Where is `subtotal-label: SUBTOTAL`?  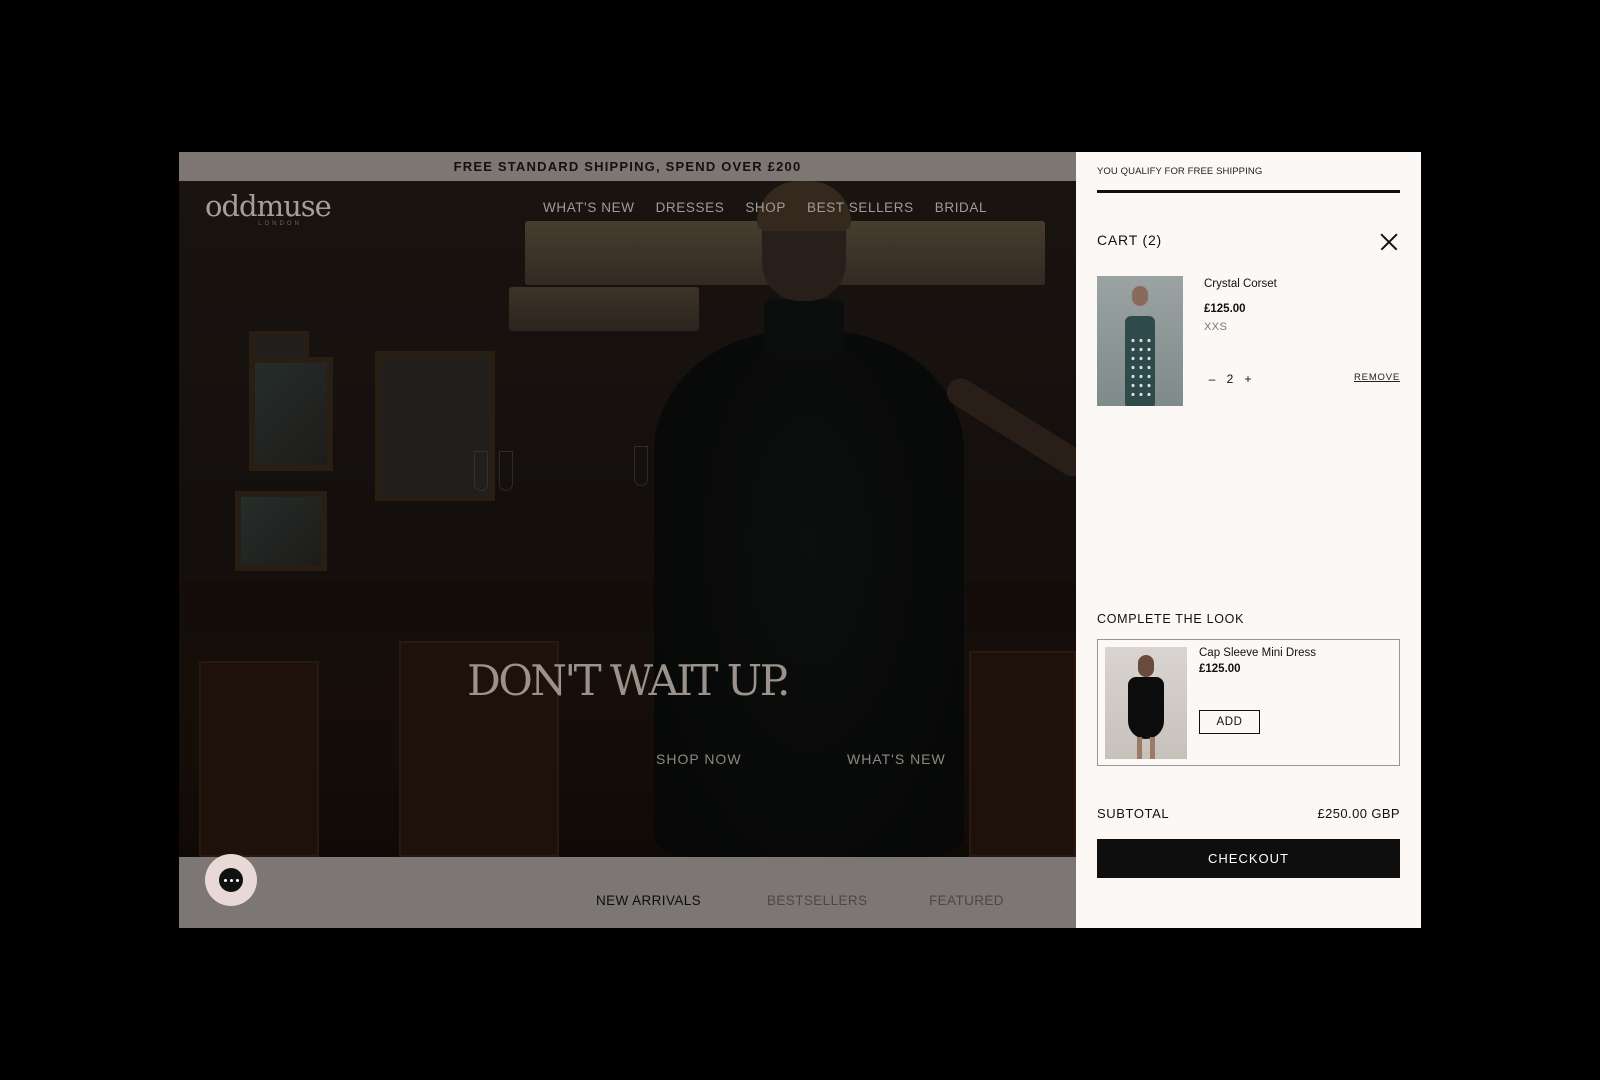
subtotal-label: SUBTOTAL is located at coordinates (1133, 813).